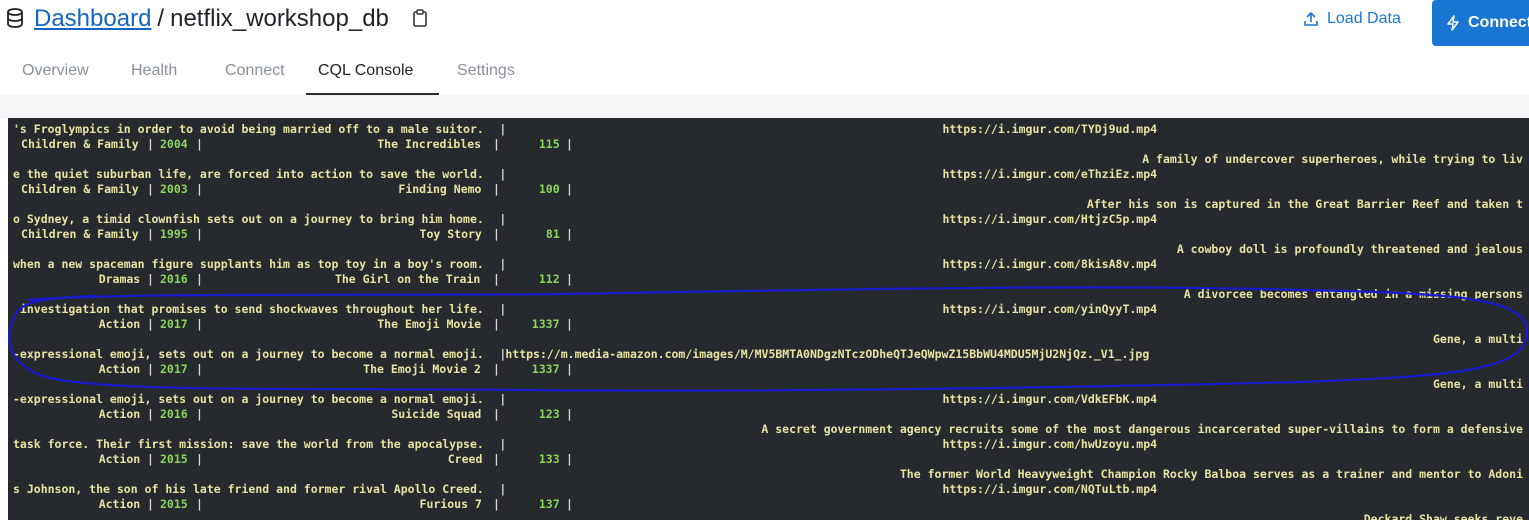 This screenshot has width=1529, height=520. I want to click on tab-health: Health, so click(178, 70).